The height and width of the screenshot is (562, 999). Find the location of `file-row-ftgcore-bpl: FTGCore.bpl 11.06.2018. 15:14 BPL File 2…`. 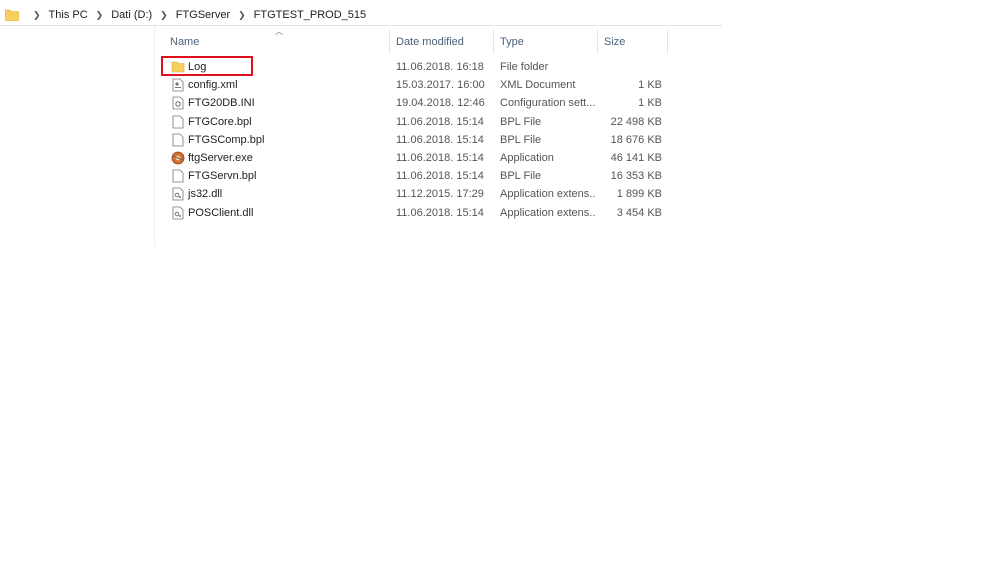

file-row-ftgcore-bpl: FTGCore.bpl 11.06.2018. 15:14 BPL File 2… is located at coordinates (415, 122).